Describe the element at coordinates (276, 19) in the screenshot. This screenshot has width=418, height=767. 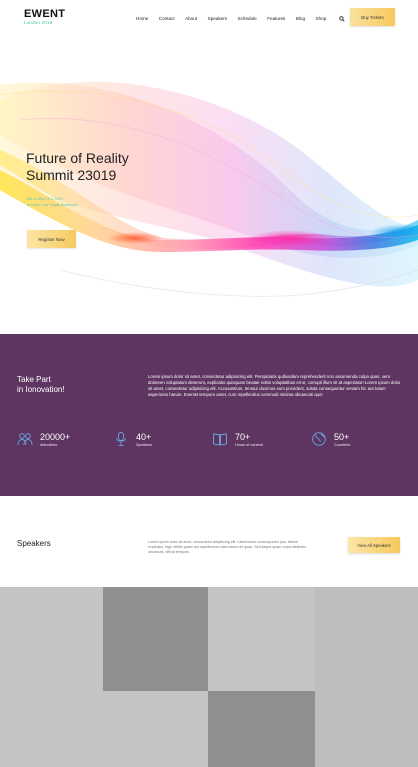
I see `nav-item-features: Features` at that location.